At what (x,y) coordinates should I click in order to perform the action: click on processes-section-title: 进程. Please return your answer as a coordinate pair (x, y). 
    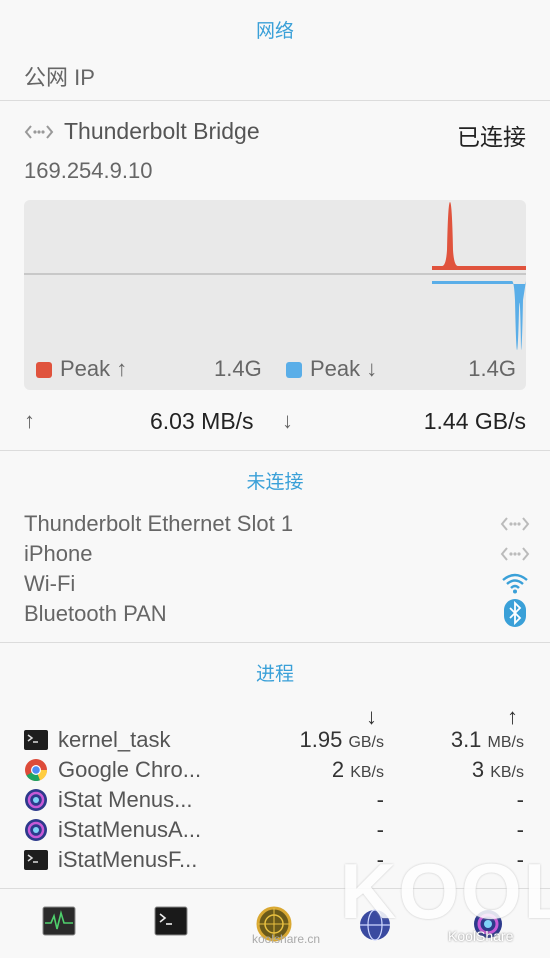
    Looking at the image, I should click on (274, 674).